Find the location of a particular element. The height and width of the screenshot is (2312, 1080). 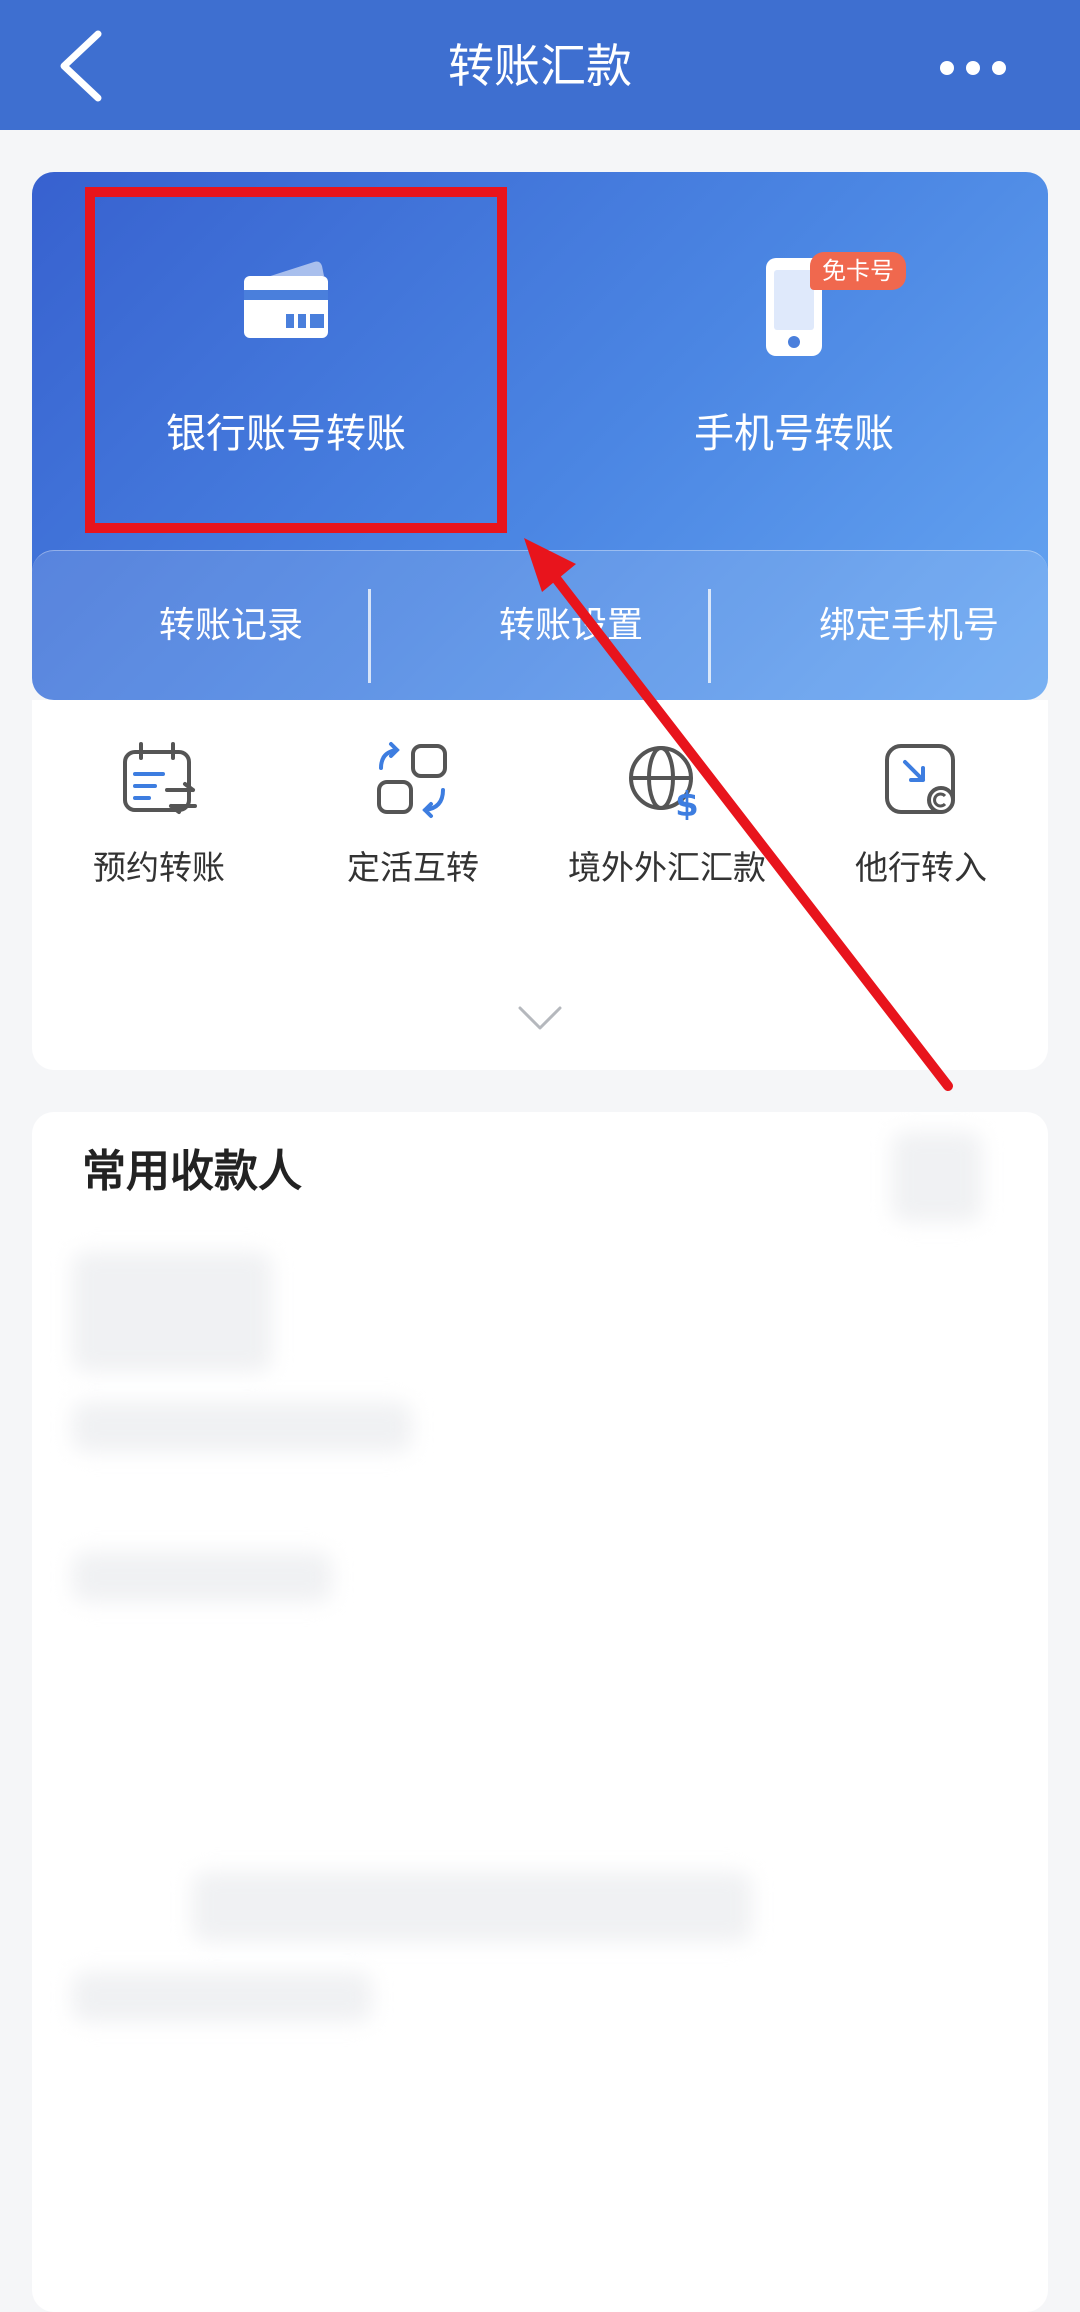

page-title: 转账汇款 is located at coordinates (540, 66).